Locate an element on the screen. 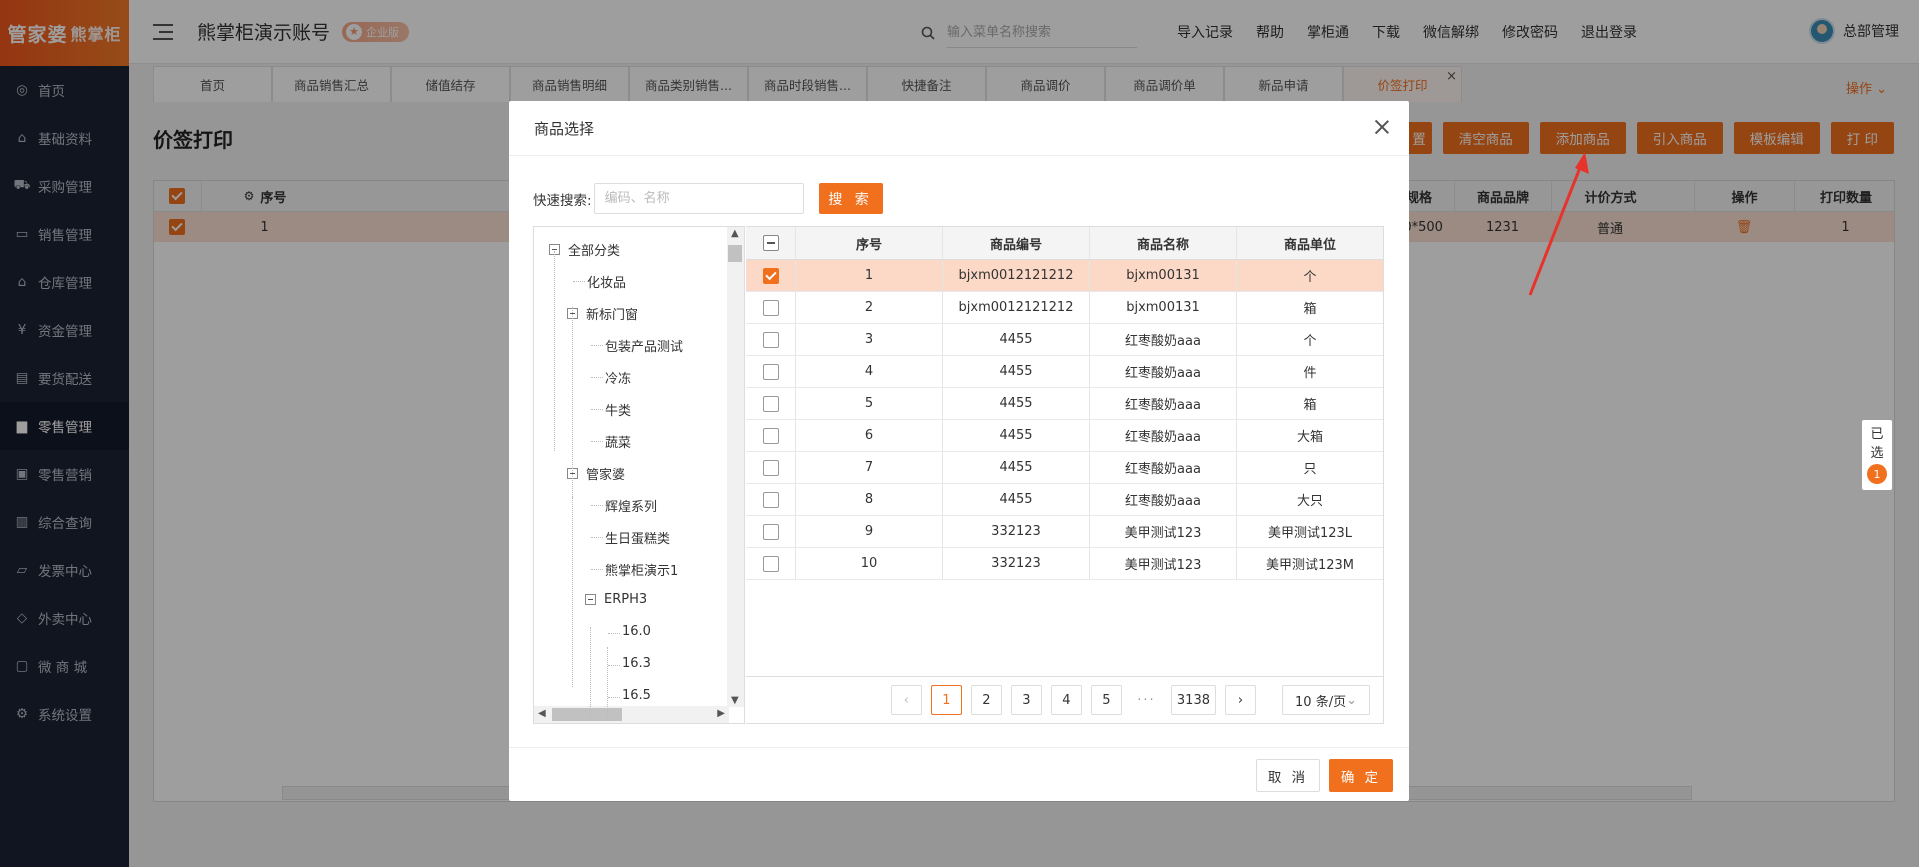  tree-node: 生日蛋糕类 is located at coordinates (631, 537).